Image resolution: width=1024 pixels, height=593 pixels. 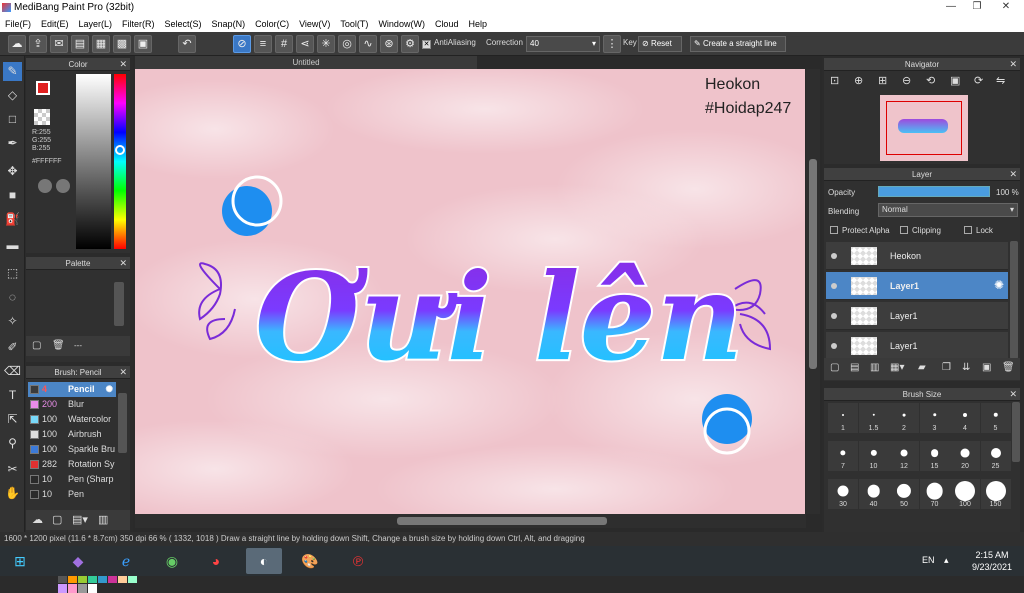 I want to click on page-icon: ▤, so click(x=80, y=44).